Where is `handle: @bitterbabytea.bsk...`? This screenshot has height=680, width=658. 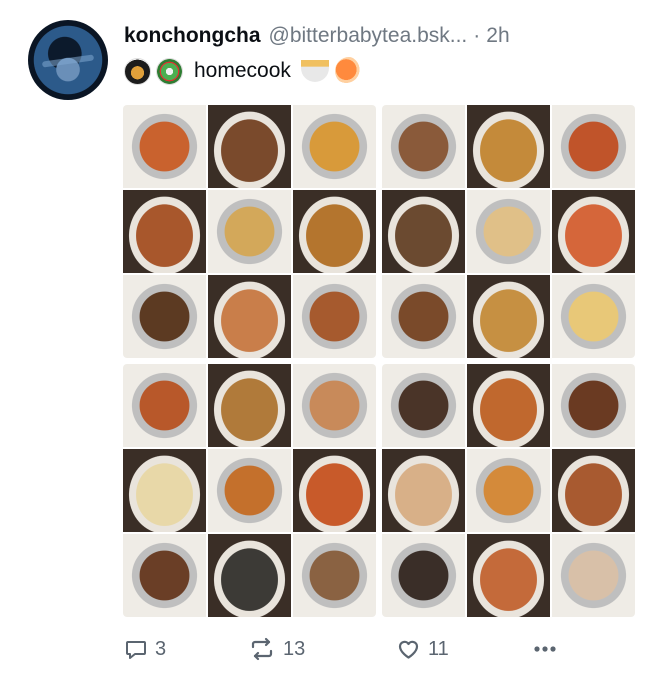
handle: @bitterbabytea.bsk... is located at coordinates (368, 36).